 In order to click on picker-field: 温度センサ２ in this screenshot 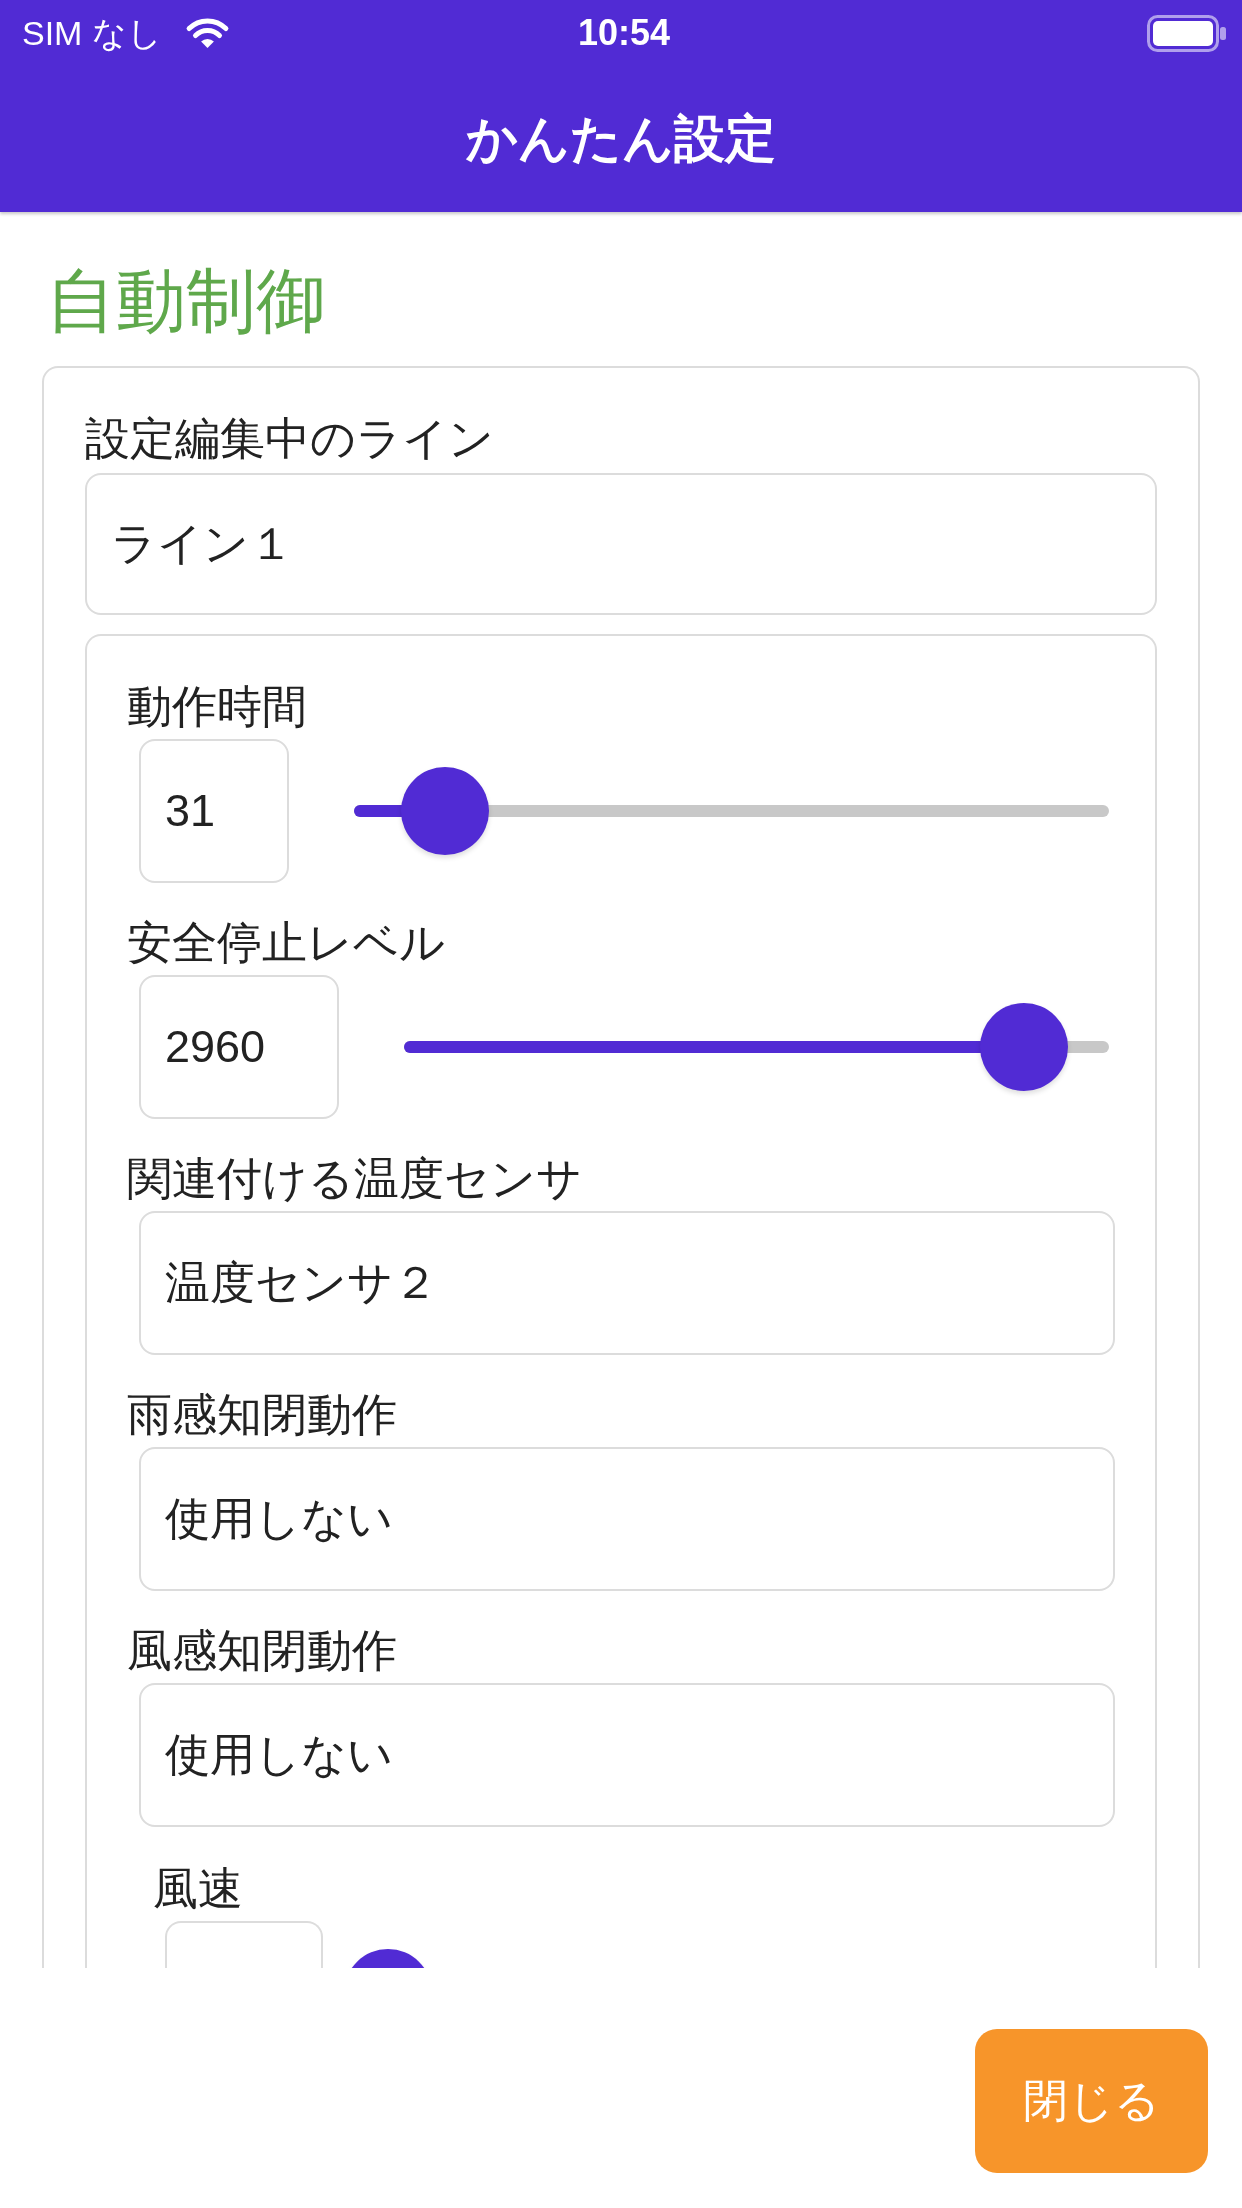, I will do `click(627, 1283)`.